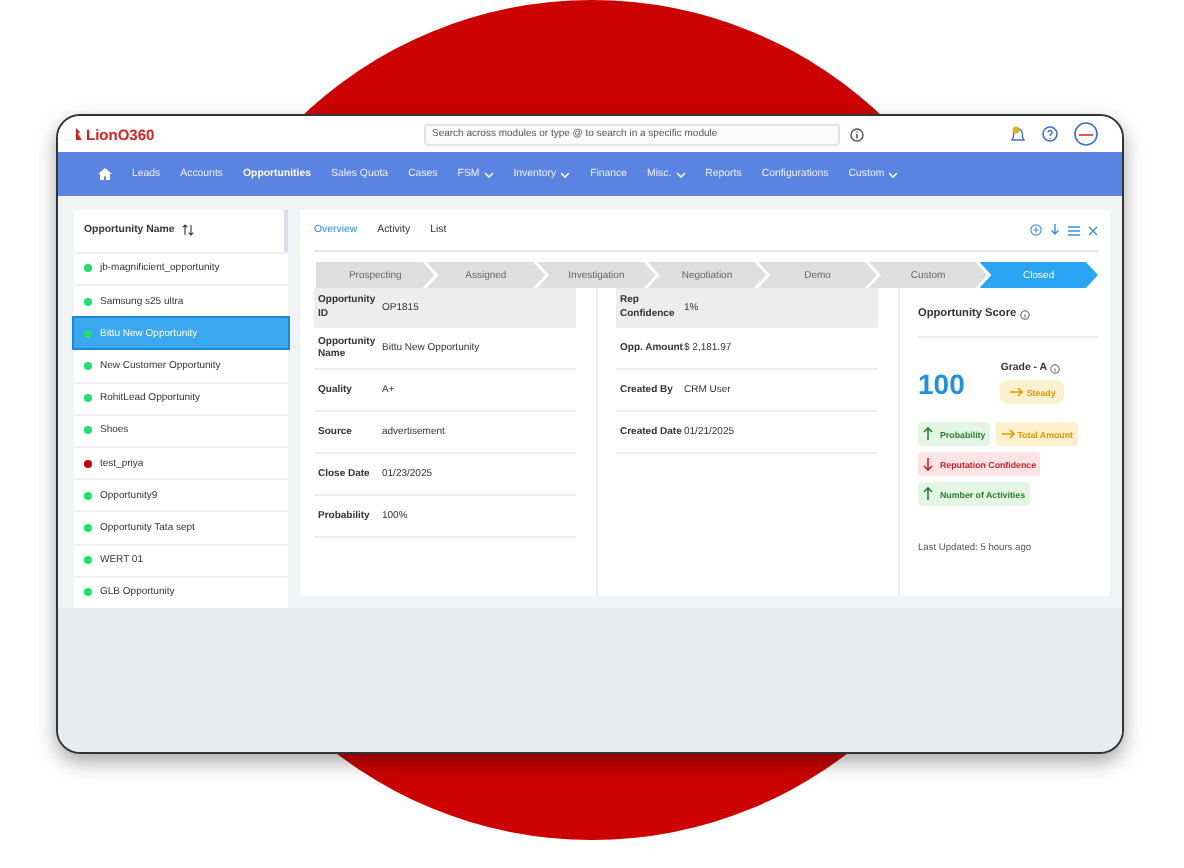 This screenshot has width=1184, height=868. I want to click on score-value: 100, so click(941, 383).